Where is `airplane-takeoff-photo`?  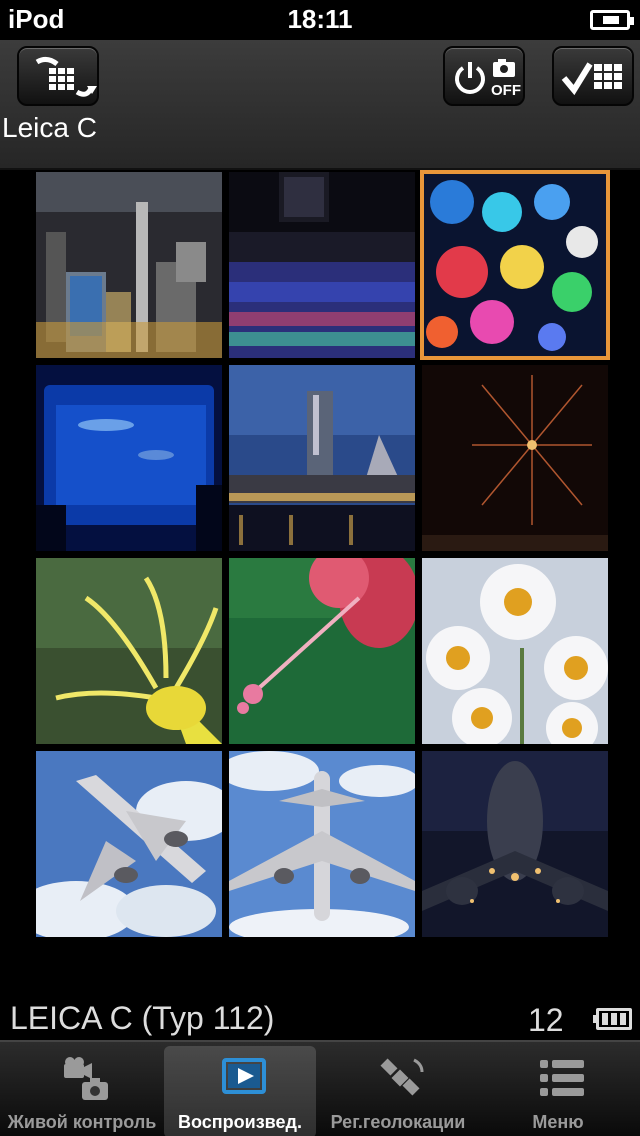 airplane-takeoff-photo is located at coordinates (129, 844).